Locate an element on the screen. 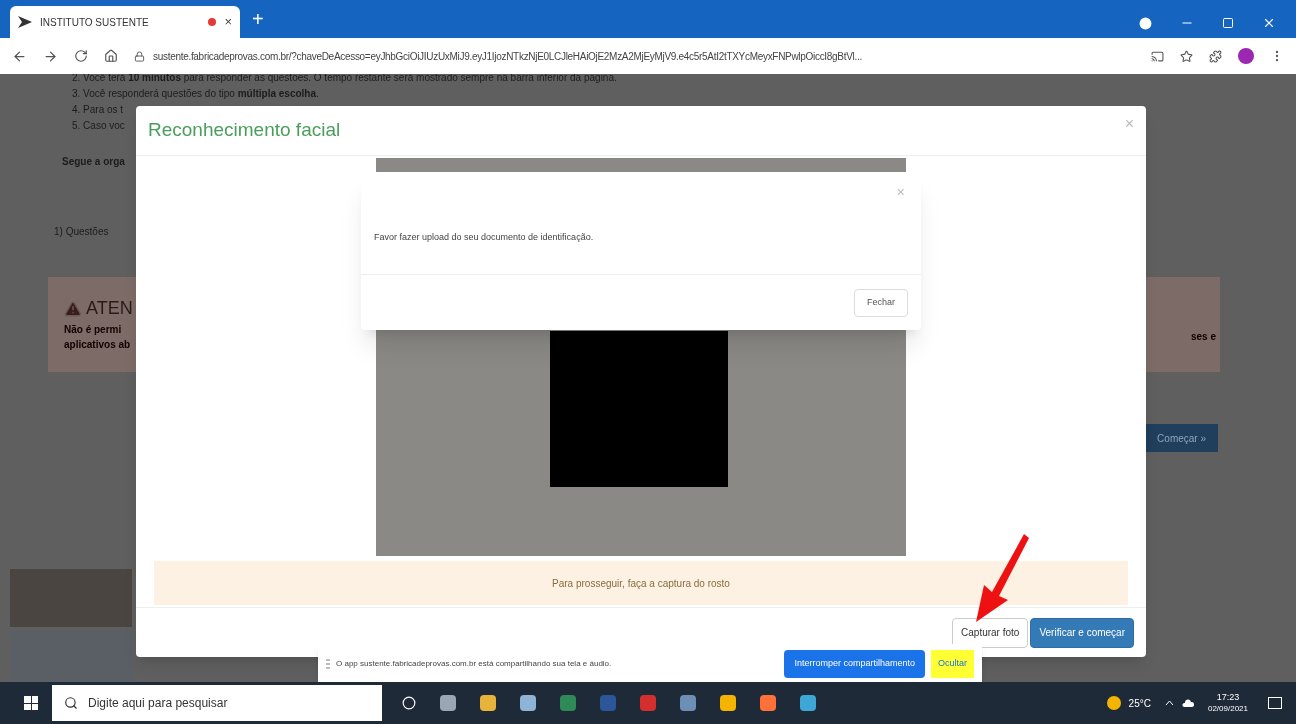 The image size is (1296, 724). extensions-icon is located at coordinates (1215, 56).